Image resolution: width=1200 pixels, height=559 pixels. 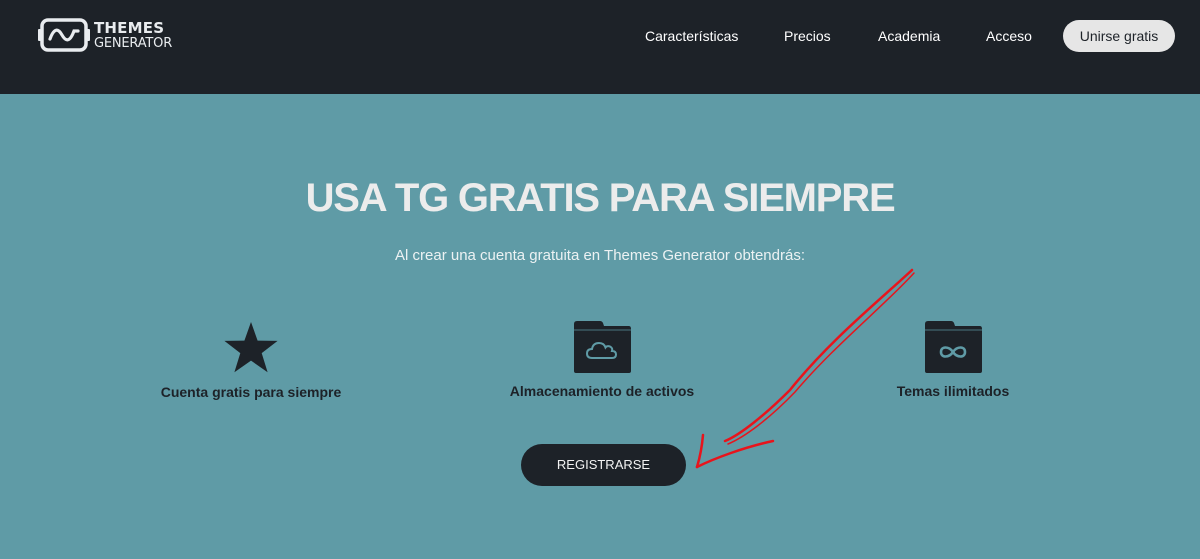 What do you see at coordinates (585, 198) in the screenshot?
I see `hero-title-part2: GRATIS PARA` at bounding box center [585, 198].